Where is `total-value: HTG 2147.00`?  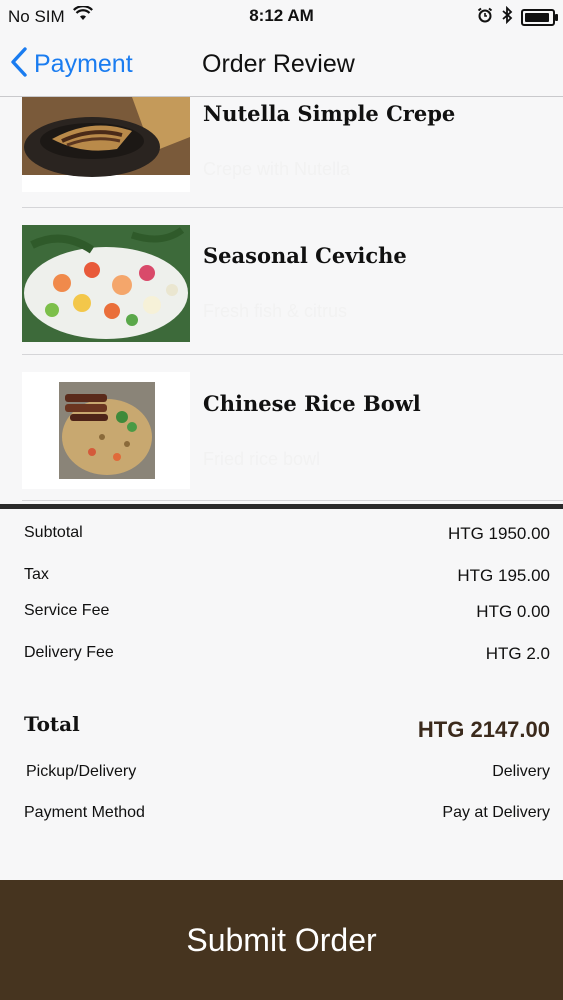
total-value: HTG 2147.00 is located at coordinates (483, 729).